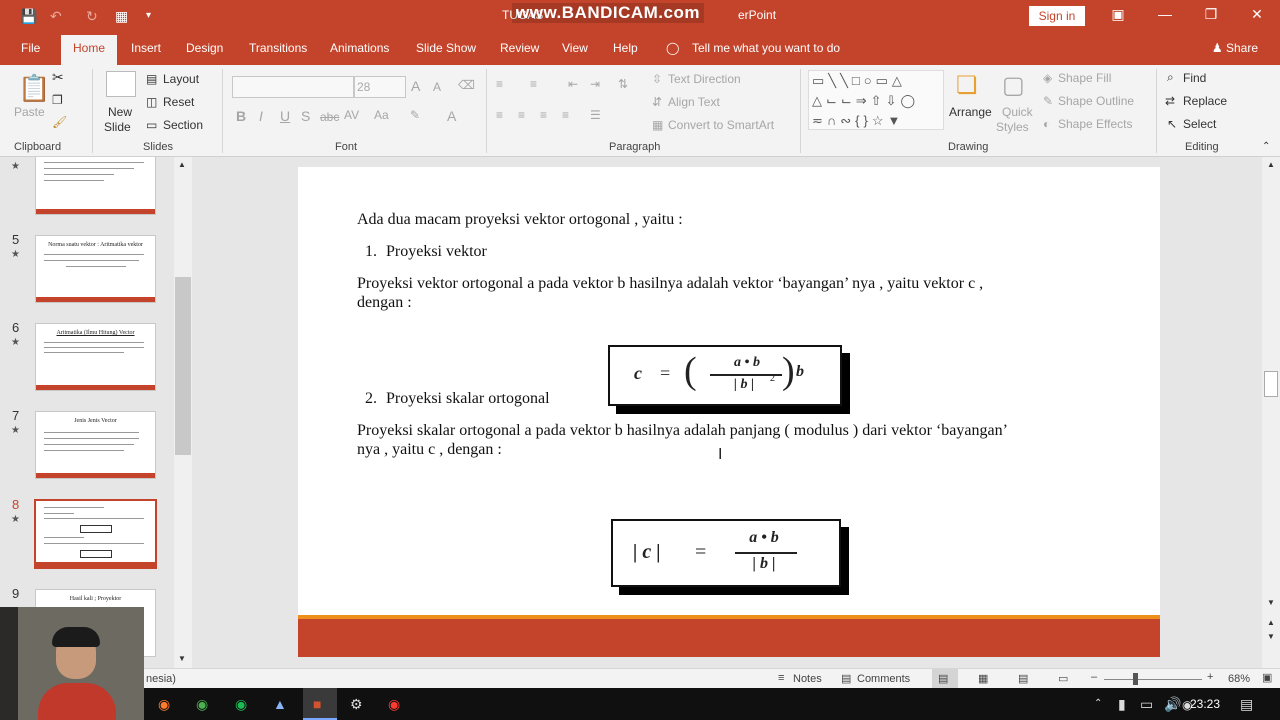  I want to click on align-left-icon: ≡, so click(499, 115).